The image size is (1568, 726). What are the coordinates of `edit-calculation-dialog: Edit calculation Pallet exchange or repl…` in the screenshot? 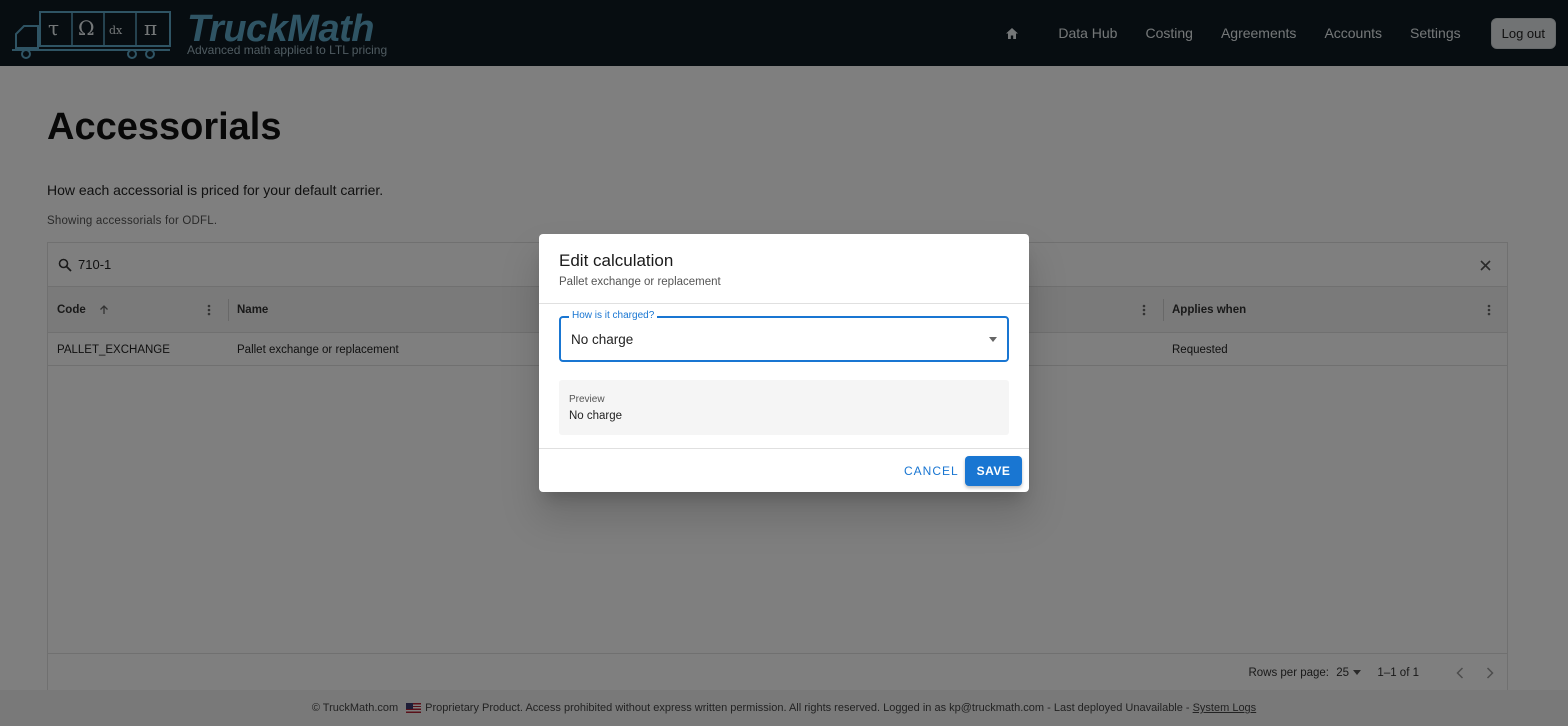 It's located at (784, 363).